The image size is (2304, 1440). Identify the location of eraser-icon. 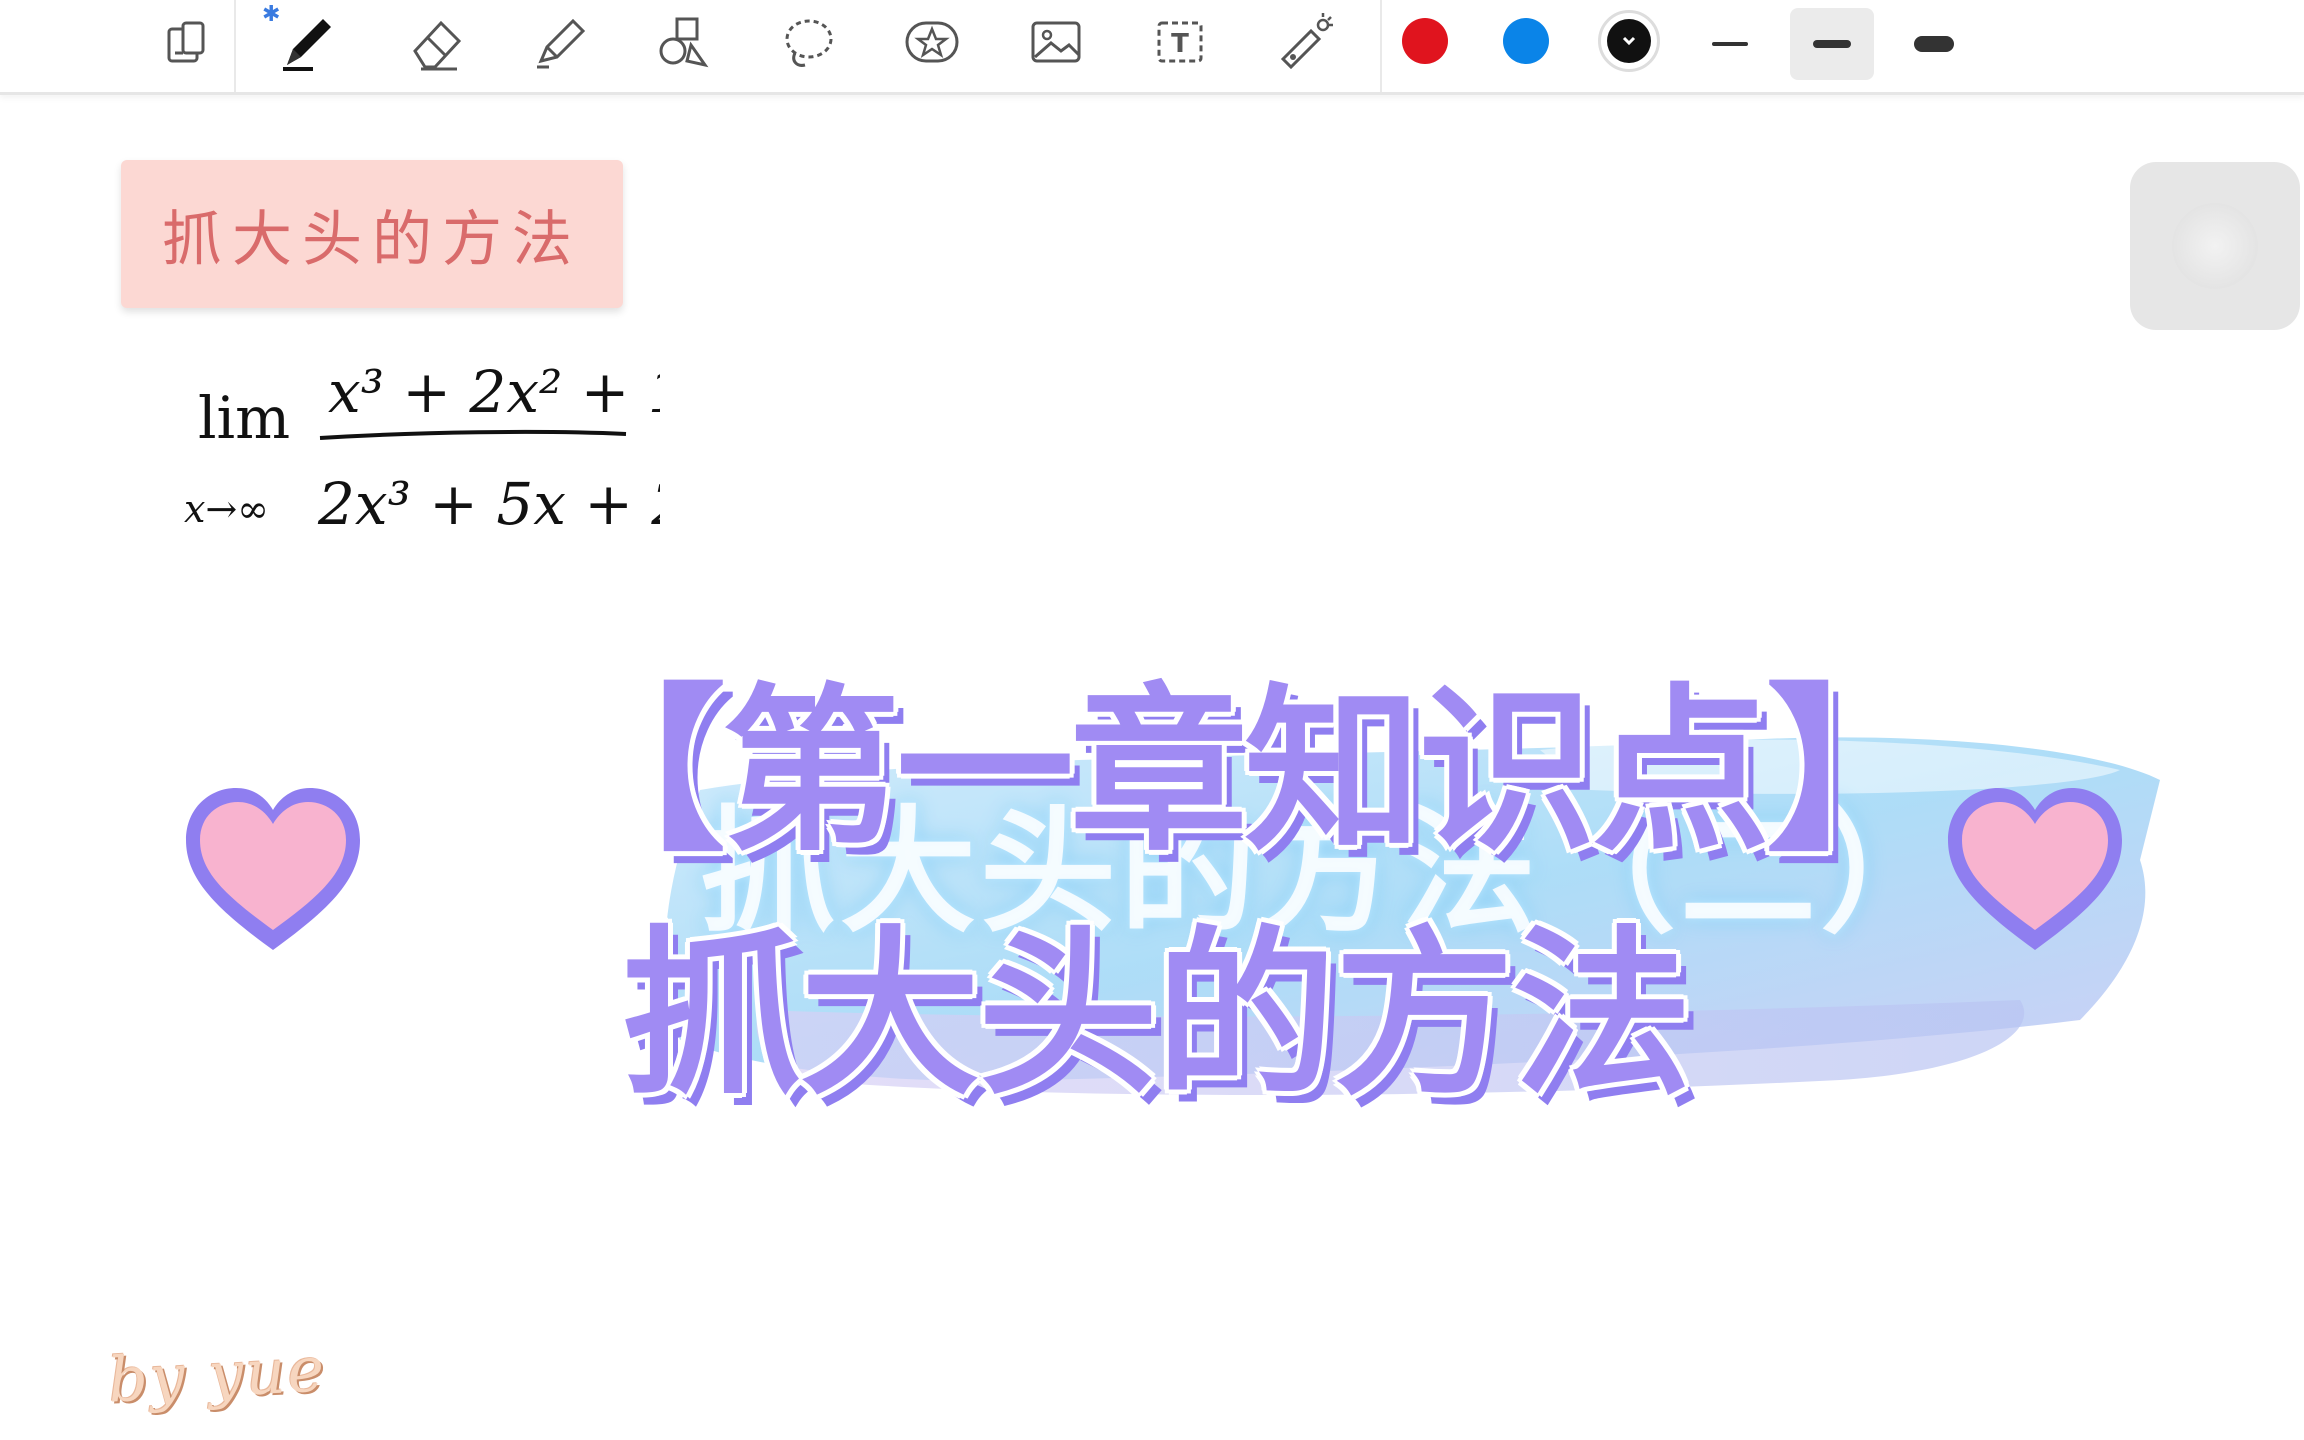
(436, 42).